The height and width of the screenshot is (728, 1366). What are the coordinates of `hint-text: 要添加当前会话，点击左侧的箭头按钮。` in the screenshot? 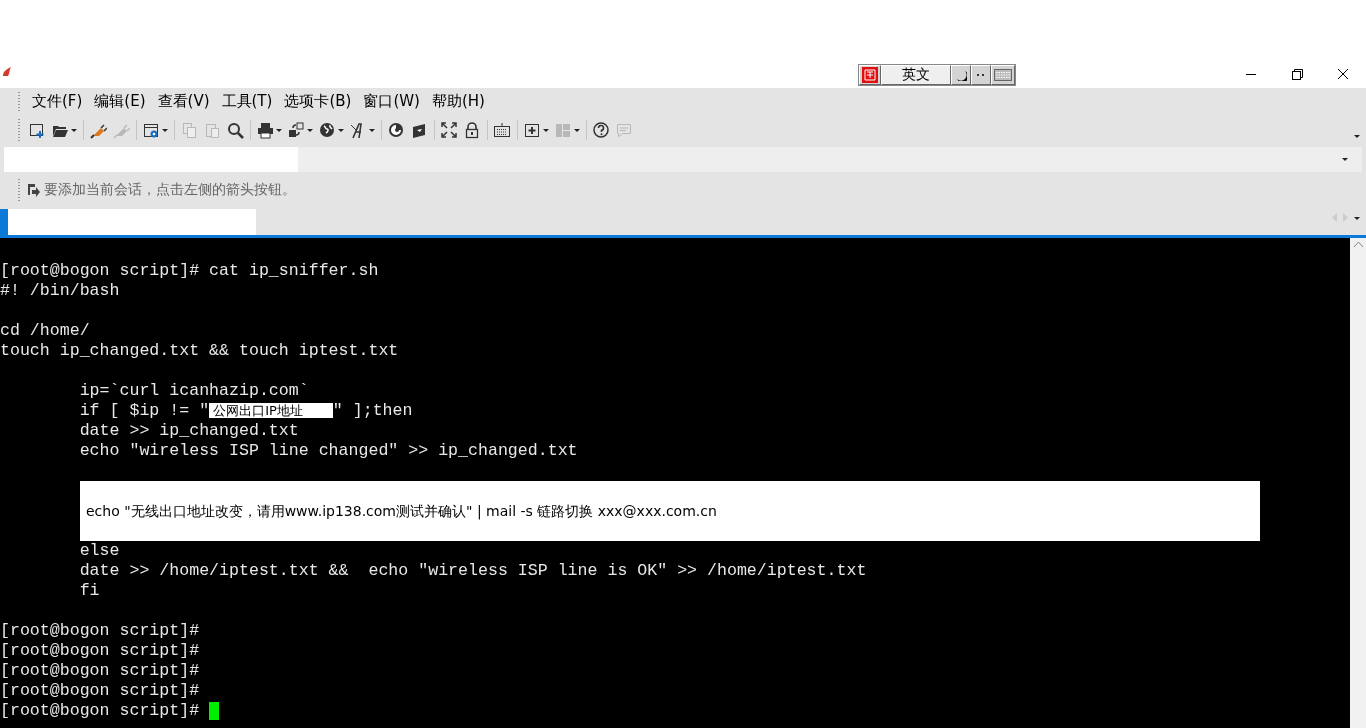 It's located at (170, 190).